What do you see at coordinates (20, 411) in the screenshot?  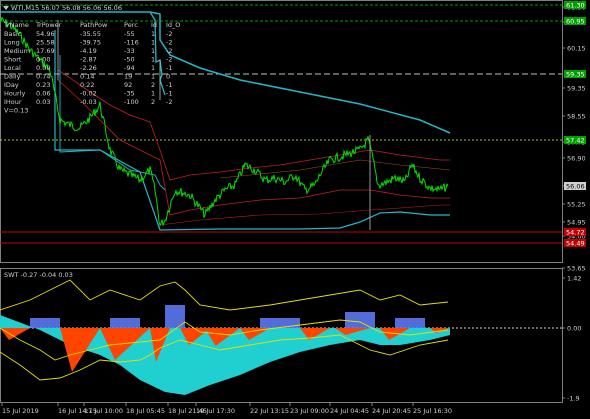 I see `time-tick-label: 15 Jul 2019` at bounding box center [20, 411].